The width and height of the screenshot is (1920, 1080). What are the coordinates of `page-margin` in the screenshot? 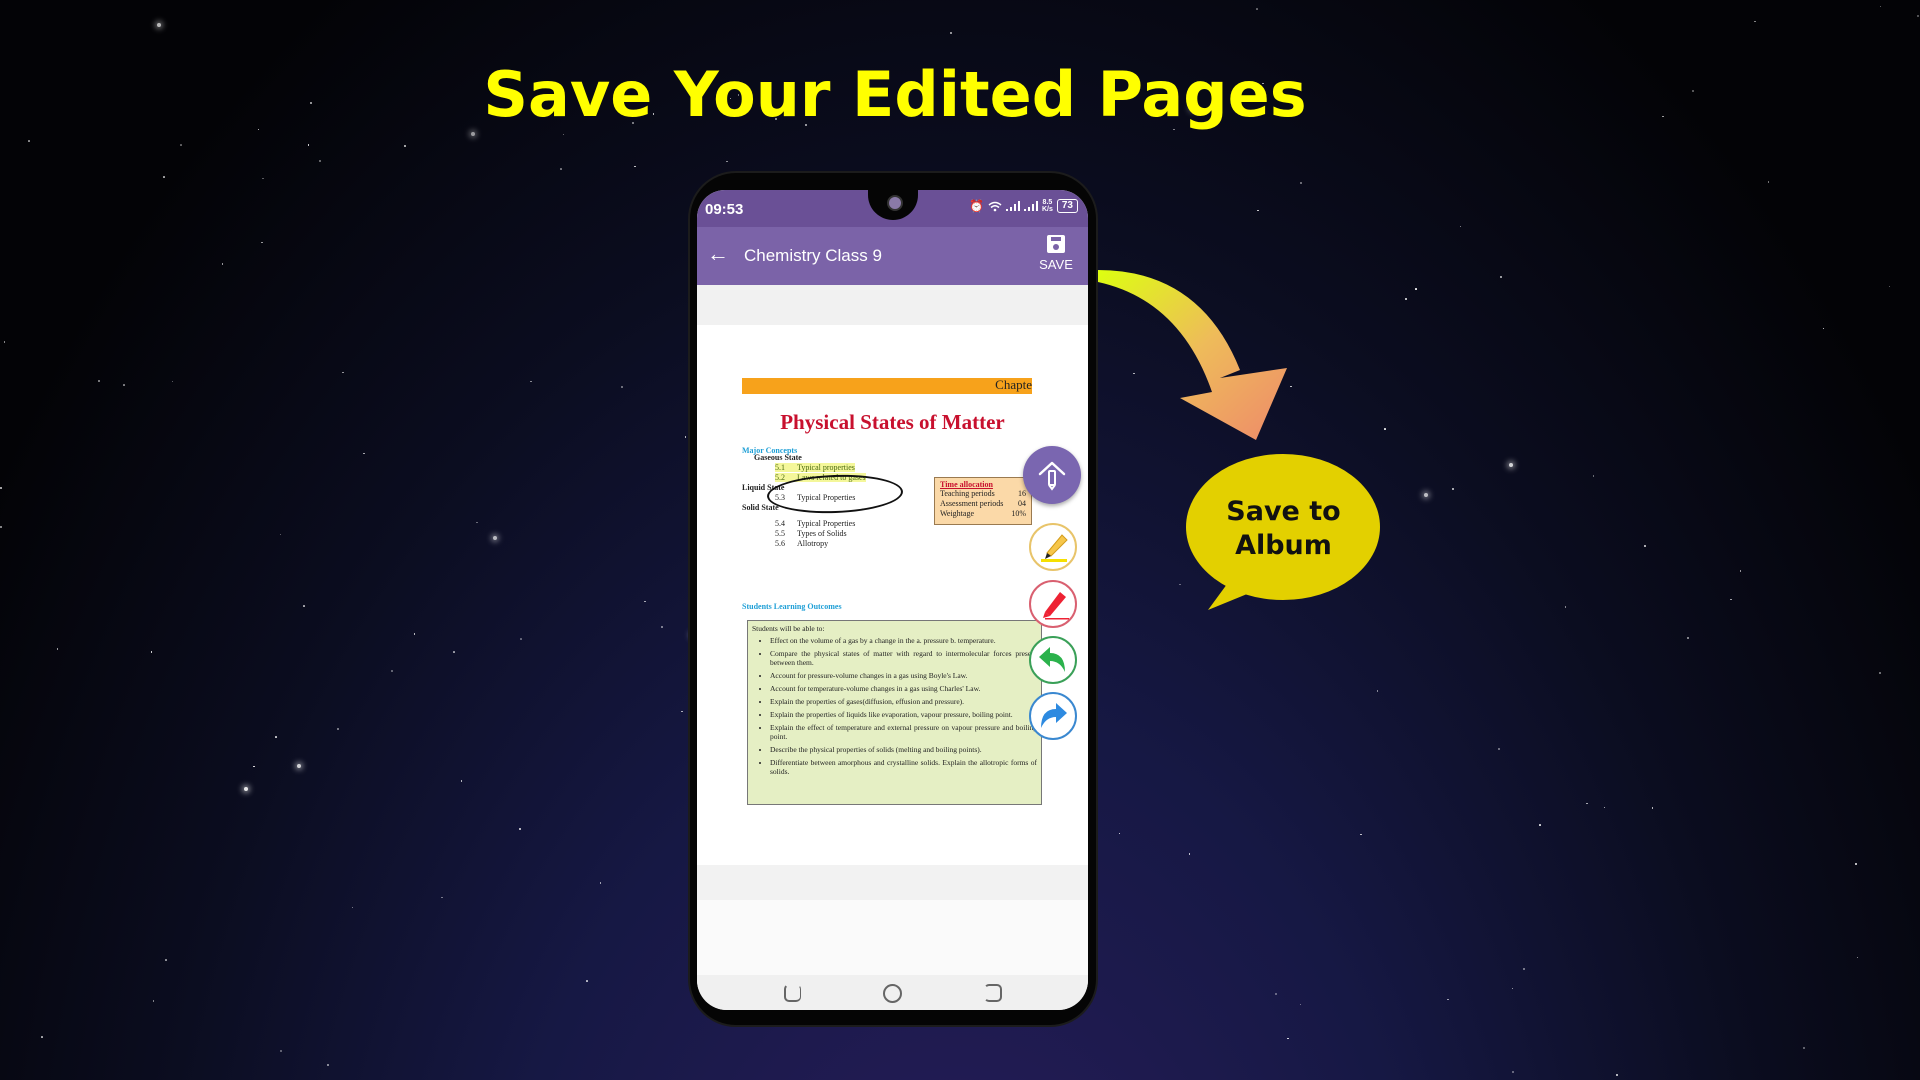 It's located at (892, 305).